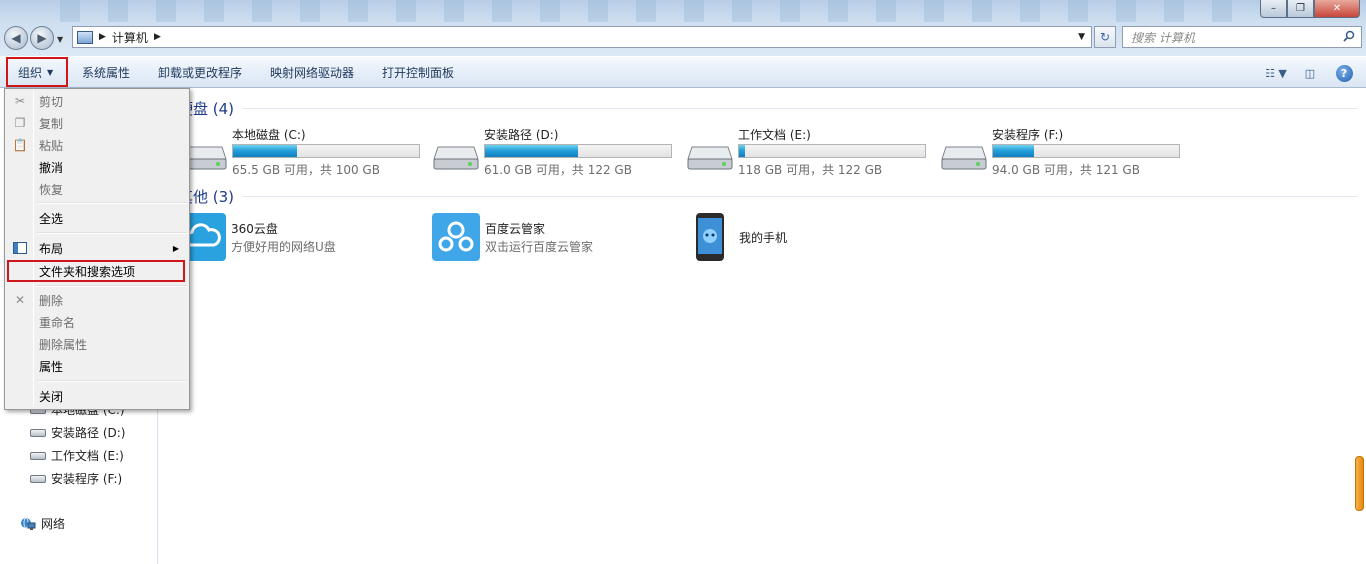 The image size is (1366, 564). What do you see at coordinates (53, 524) in the screenshot?
I see `network-label: 网络` at bounding box center [53, 524].